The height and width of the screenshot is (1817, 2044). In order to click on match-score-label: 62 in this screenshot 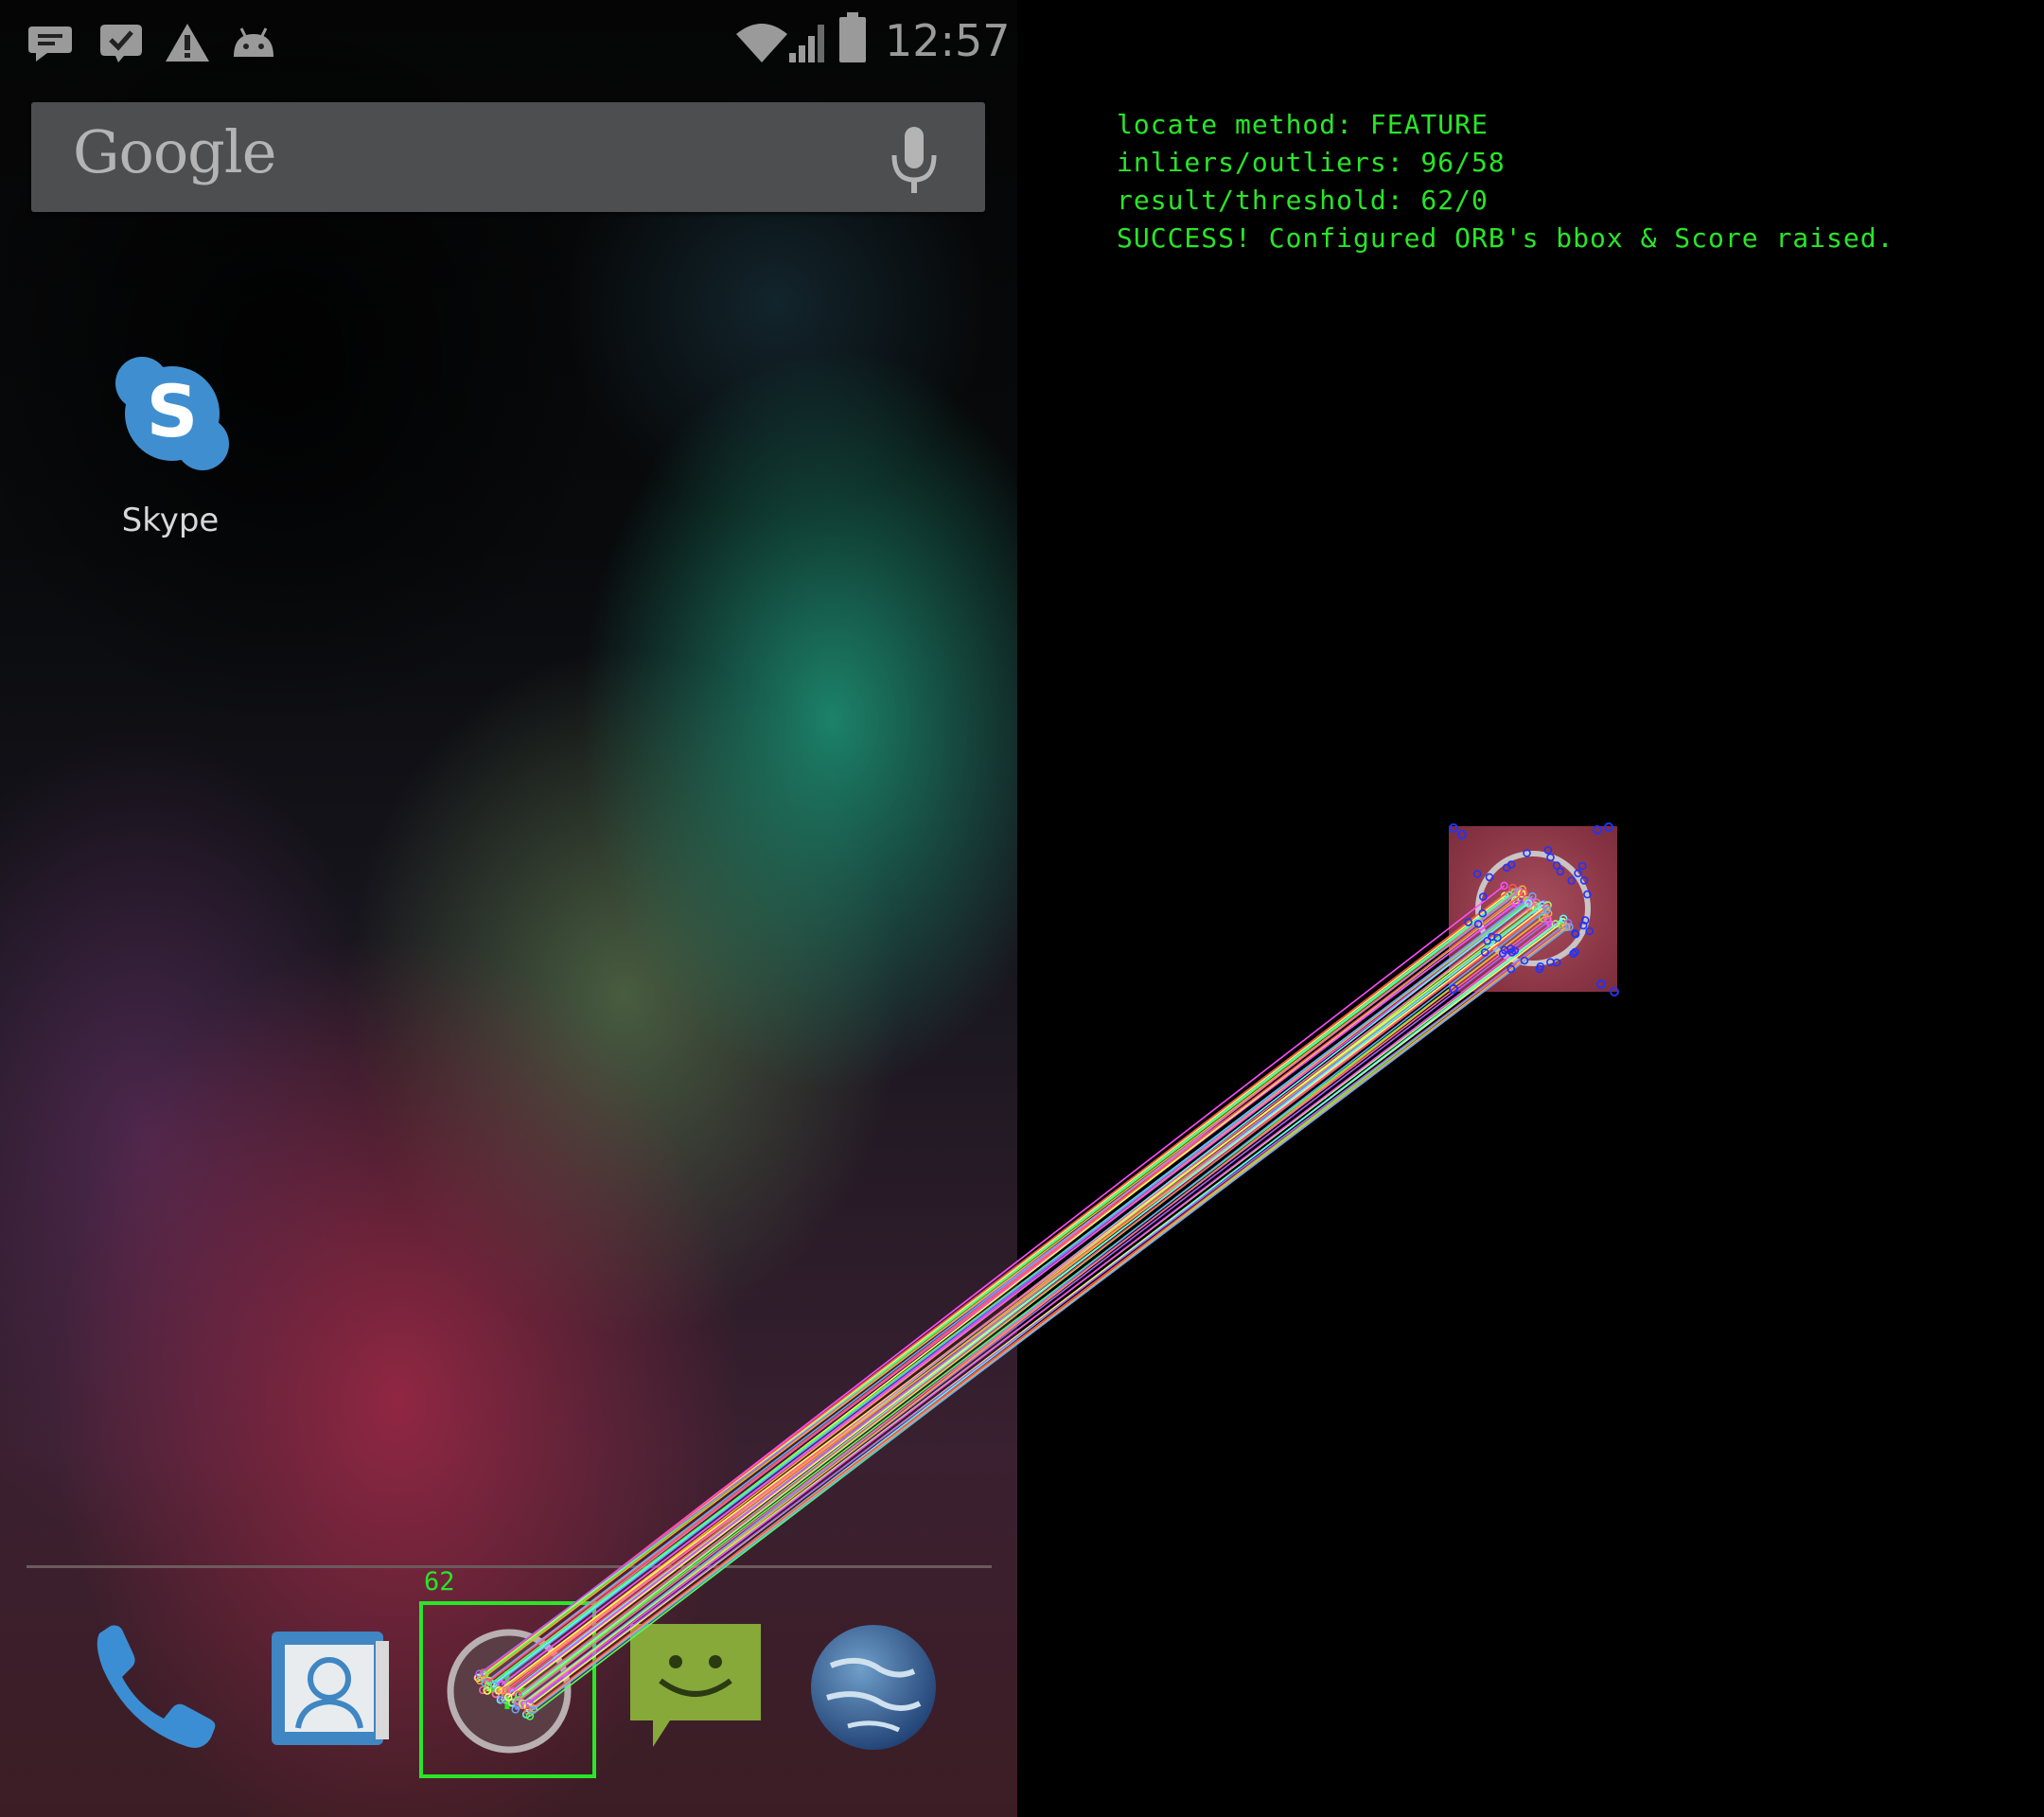, I will do `click(439, 1581)`.